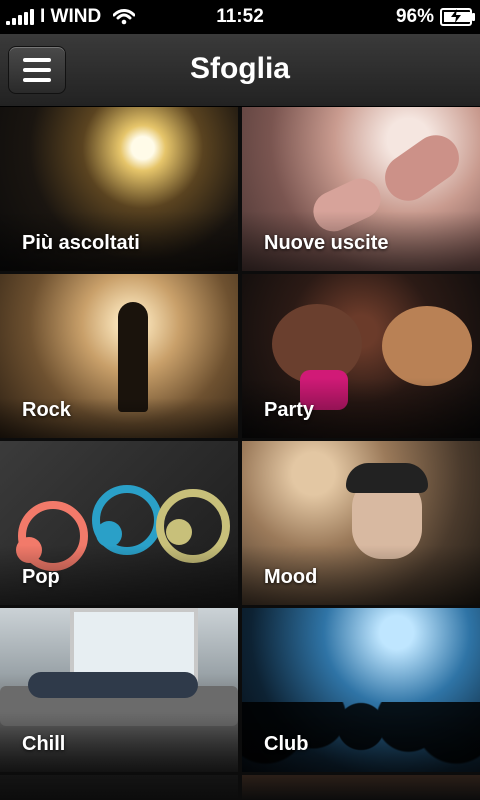 The image size is (480, 800). What do you see at coordinates (119, 189) in the screenshot?
I see `tile-piu-ascoltati: Più ascoltati` at bounding box center [119, 189].